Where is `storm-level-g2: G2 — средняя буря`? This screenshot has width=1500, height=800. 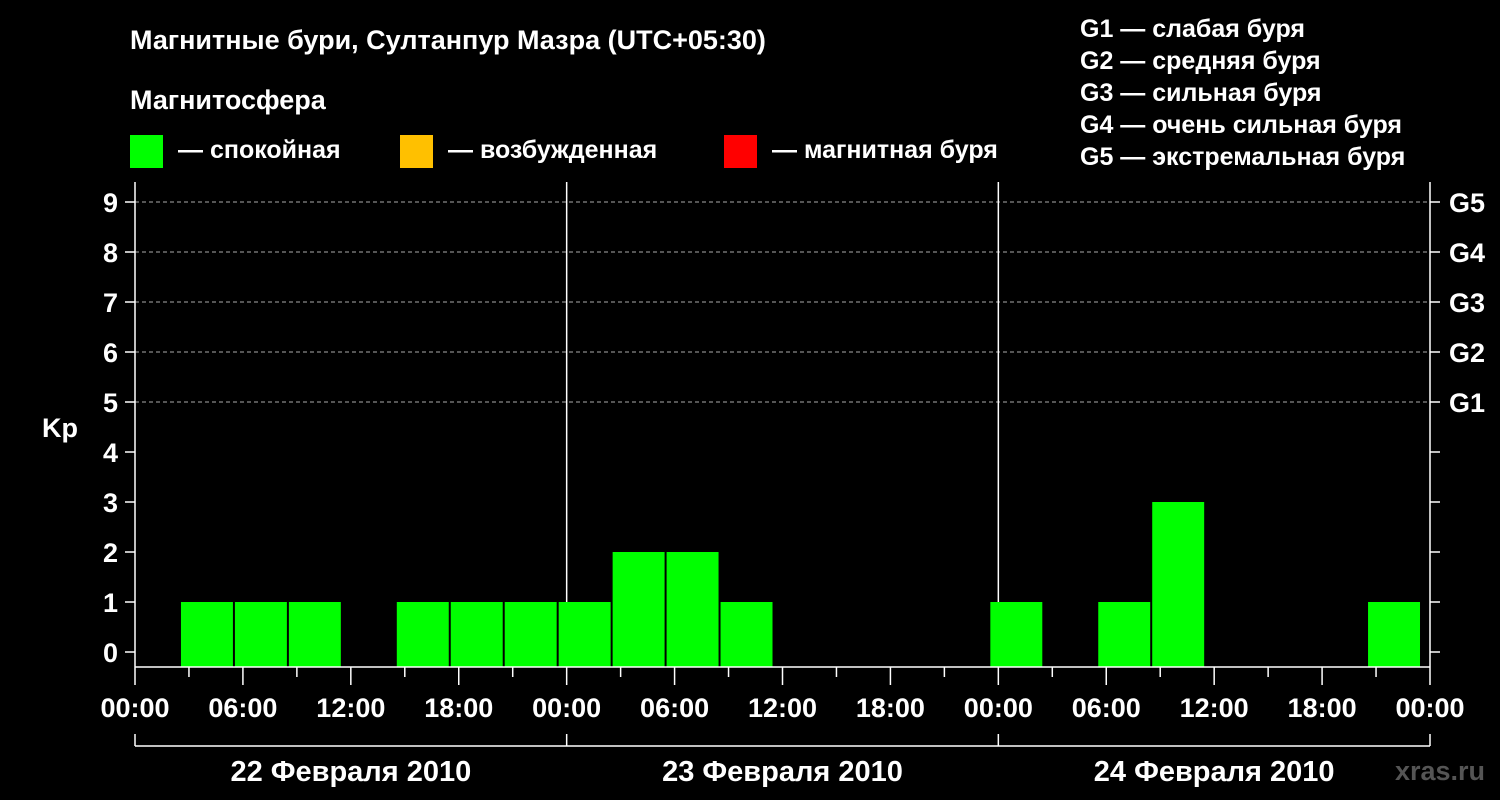 storm-level-g2: G2 — средняя буря is located at coordinates (1200, 61).